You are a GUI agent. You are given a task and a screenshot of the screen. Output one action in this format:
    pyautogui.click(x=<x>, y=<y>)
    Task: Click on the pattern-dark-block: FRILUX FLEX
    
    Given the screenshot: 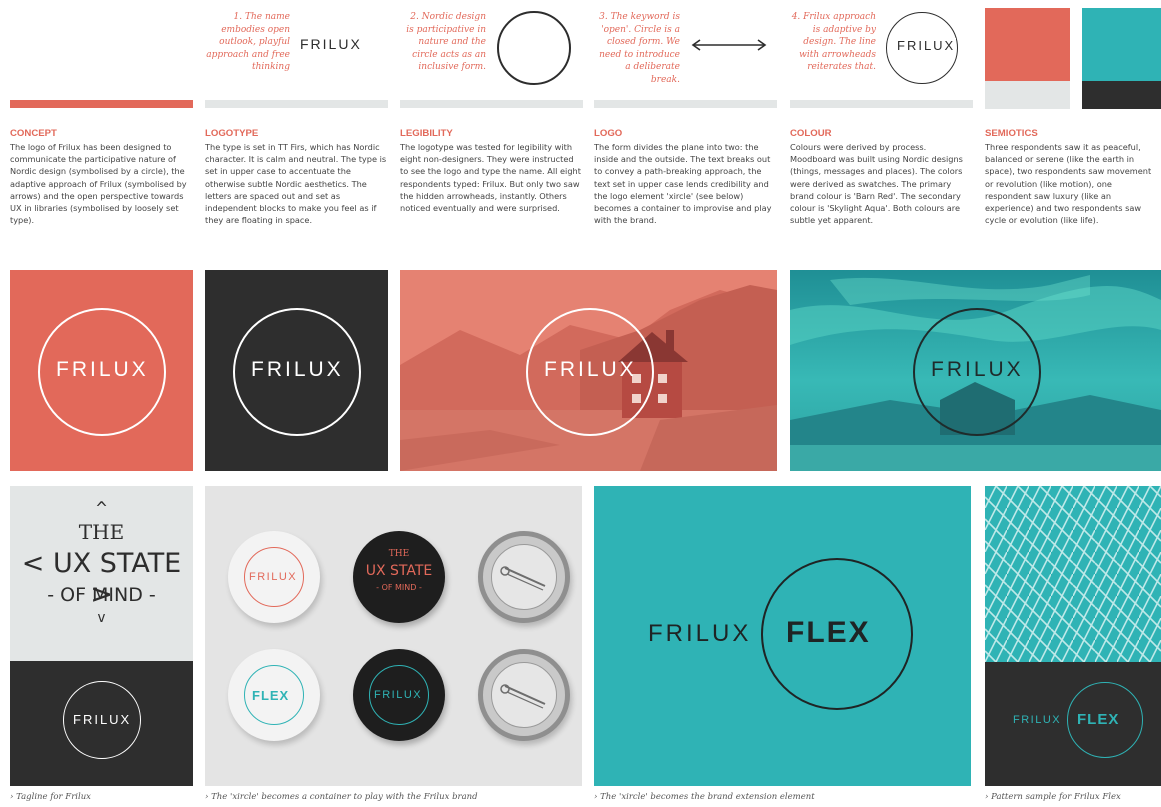 What is the action you would take?
    pyautogui.click(x=1073, y=724)
    